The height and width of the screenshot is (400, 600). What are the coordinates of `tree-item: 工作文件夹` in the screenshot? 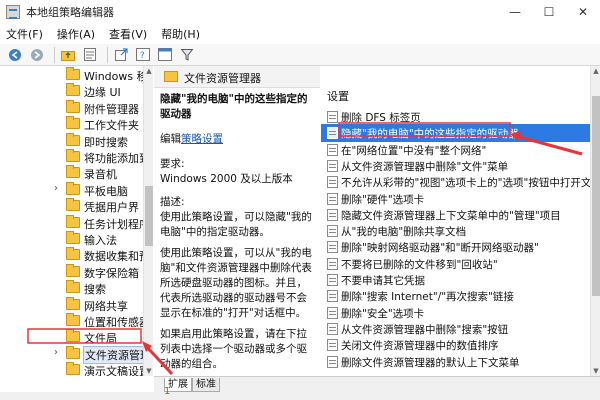 It's located at (76, 124).